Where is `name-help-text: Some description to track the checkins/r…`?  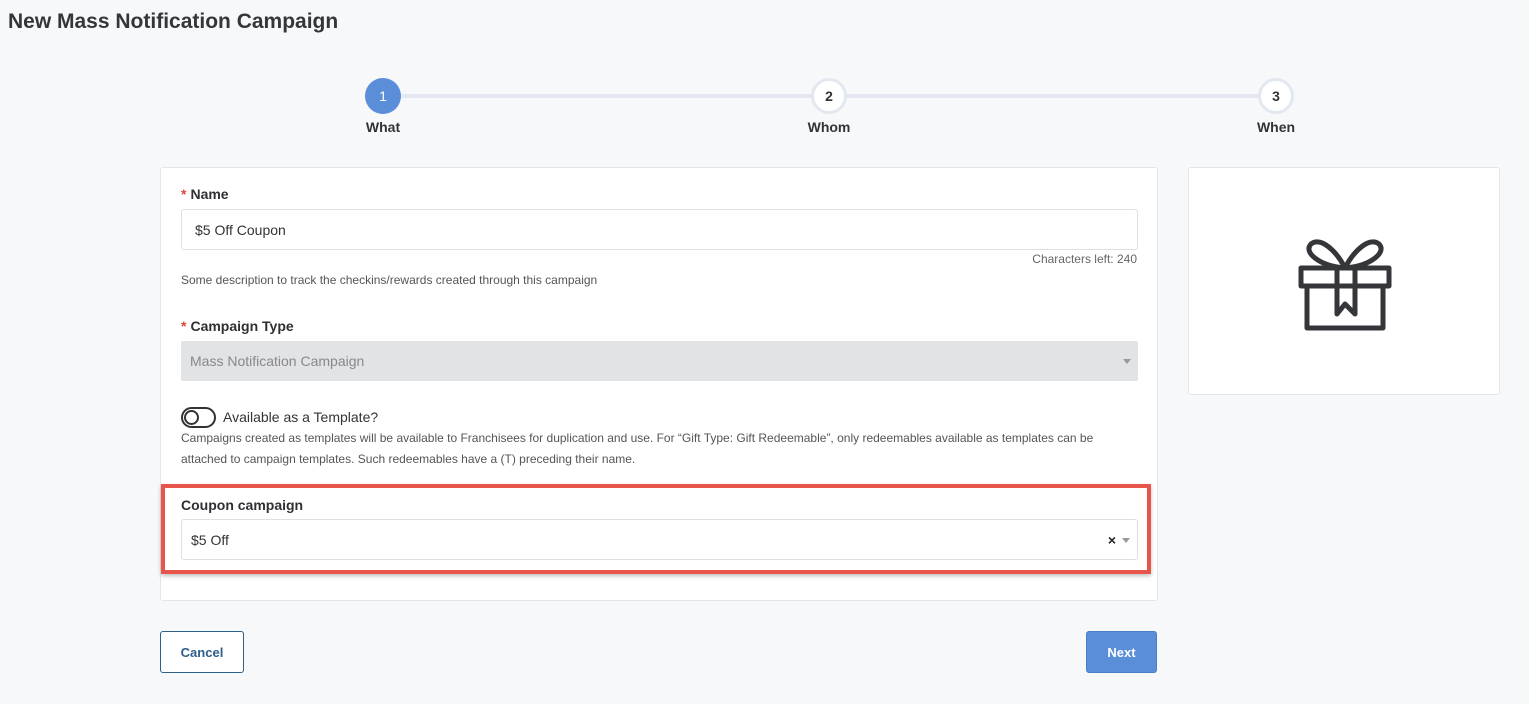
name-help-text: Some description to track the checkins/r… is located at coordinates (389, 280).